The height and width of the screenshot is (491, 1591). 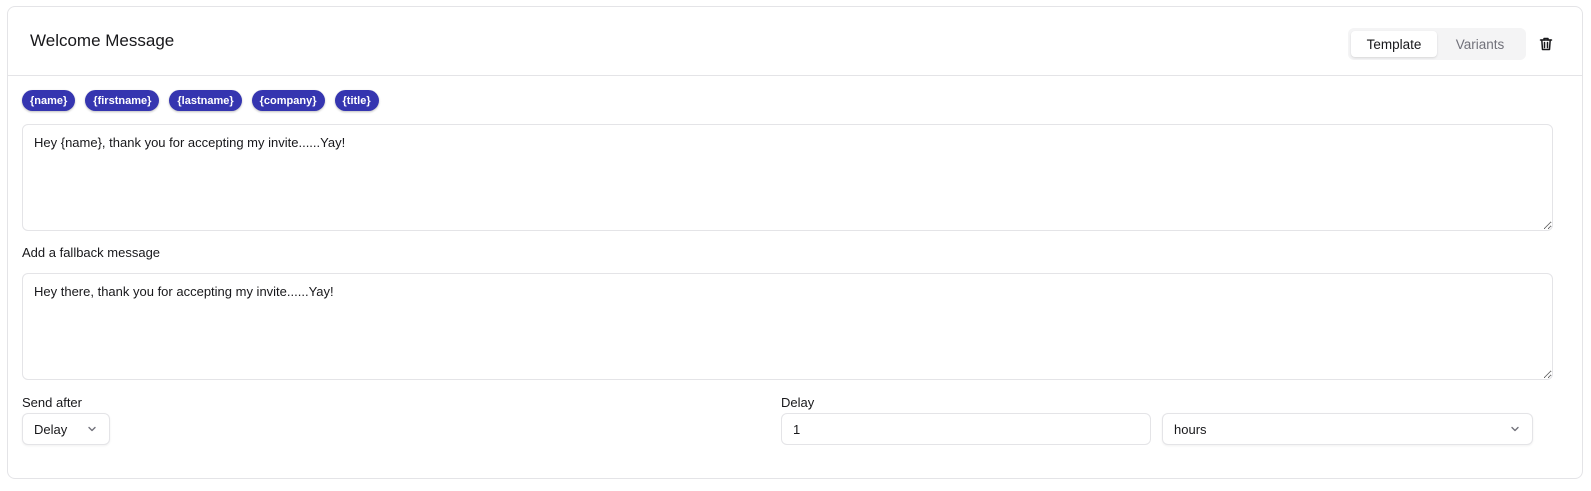 I want to click on variable-chip-company: {company}, so click(x=288, y=100).